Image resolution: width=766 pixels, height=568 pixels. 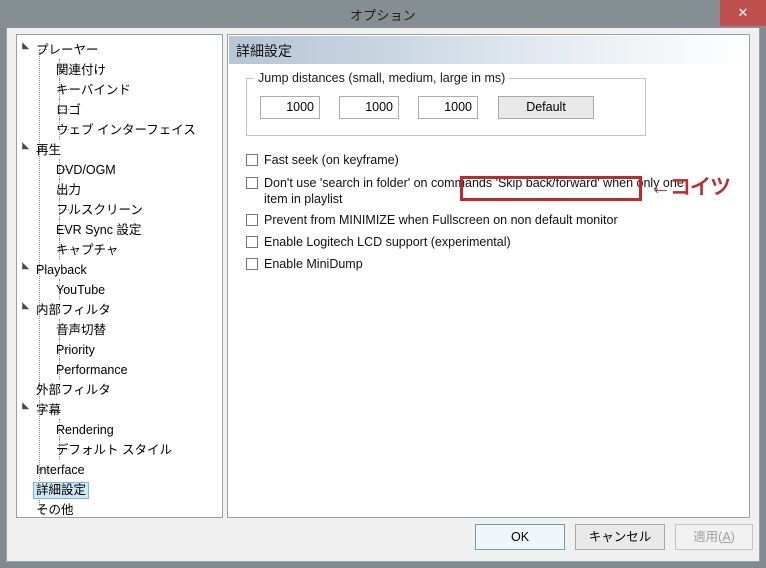 I want to click on close-icon: ✕, so click(x=743, y=13).